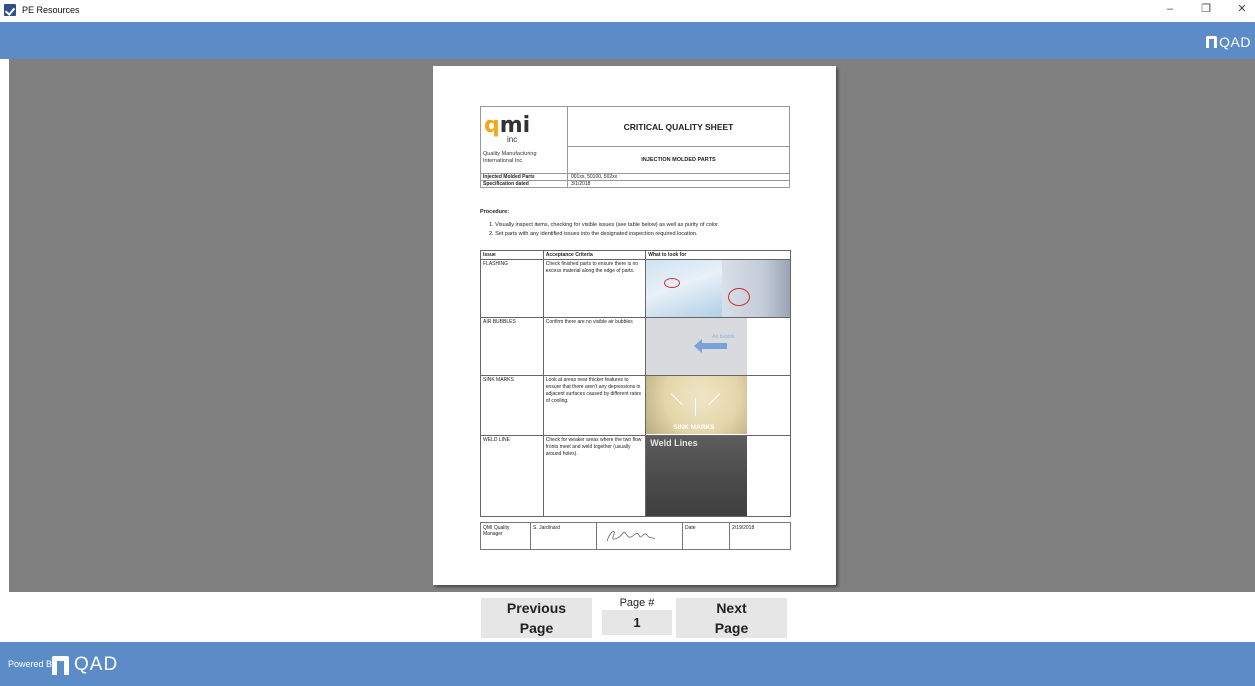 The image size is (1255, 686). Describe the element at coordinates (723, 337) in the screenshot. I see `photo-label: Air bubble` at that location.